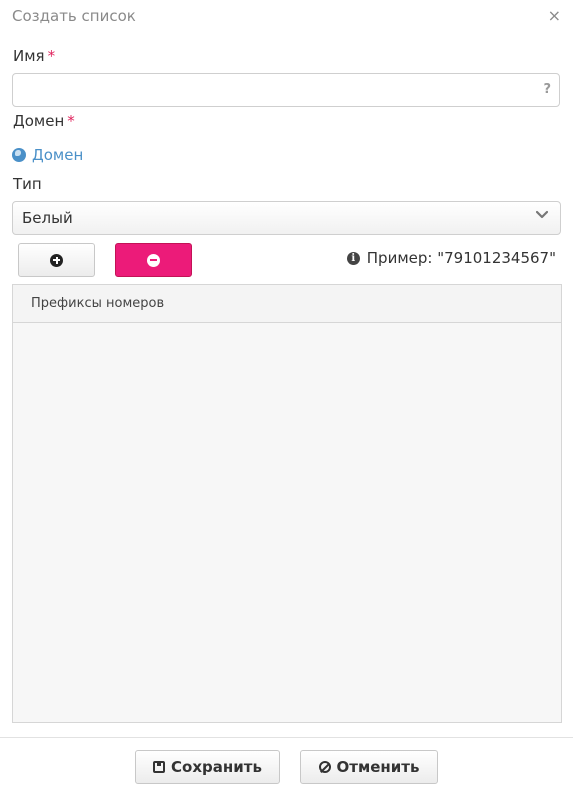  I want to click on cancel-button-label: Отменить, so click(378, 767).